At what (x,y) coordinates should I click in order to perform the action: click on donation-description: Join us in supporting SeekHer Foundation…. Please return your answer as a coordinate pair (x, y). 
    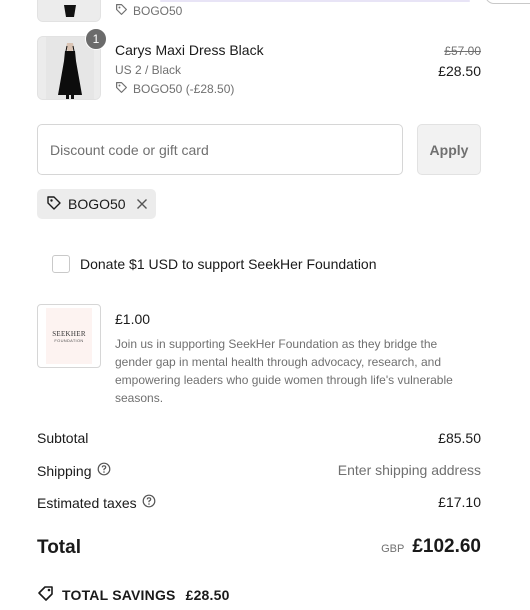
    Looking at the image, I should click on (284, 371).